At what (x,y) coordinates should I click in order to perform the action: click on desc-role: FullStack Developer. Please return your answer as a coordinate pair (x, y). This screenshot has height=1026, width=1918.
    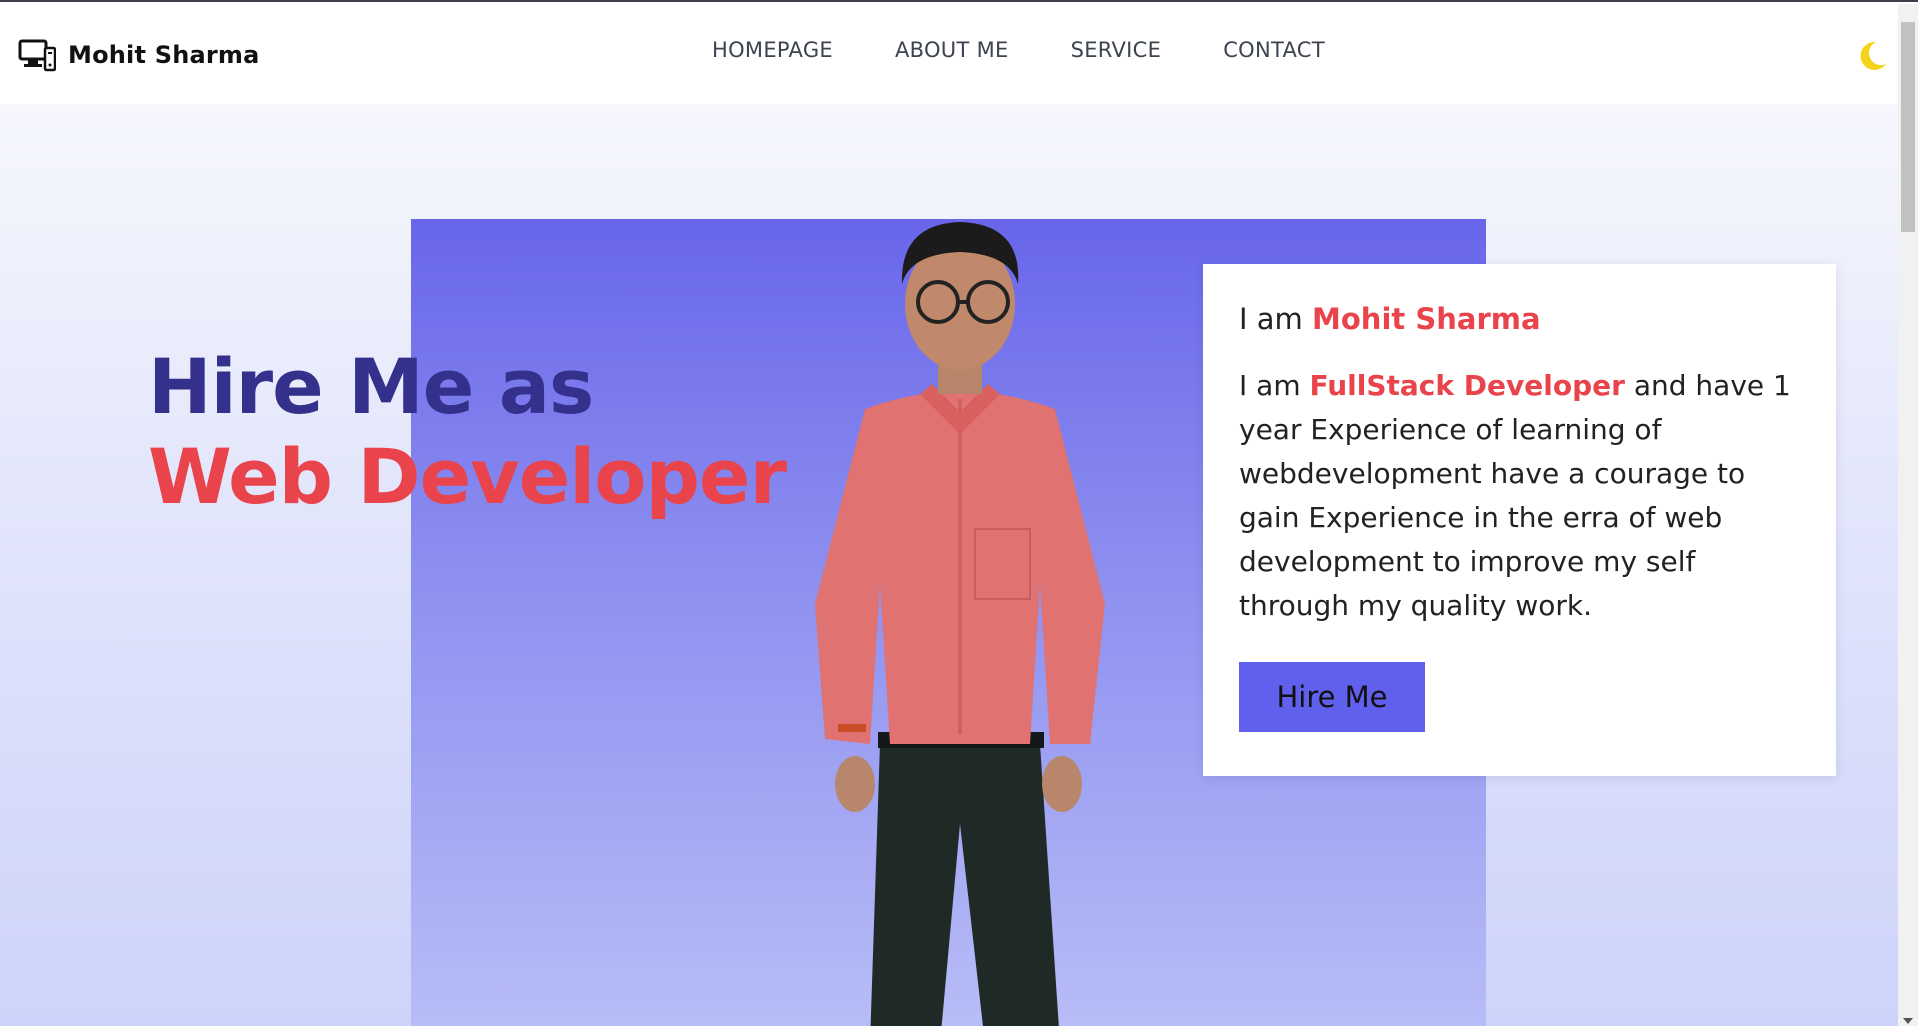
    Looking at the image, I should click on (1467, 385).